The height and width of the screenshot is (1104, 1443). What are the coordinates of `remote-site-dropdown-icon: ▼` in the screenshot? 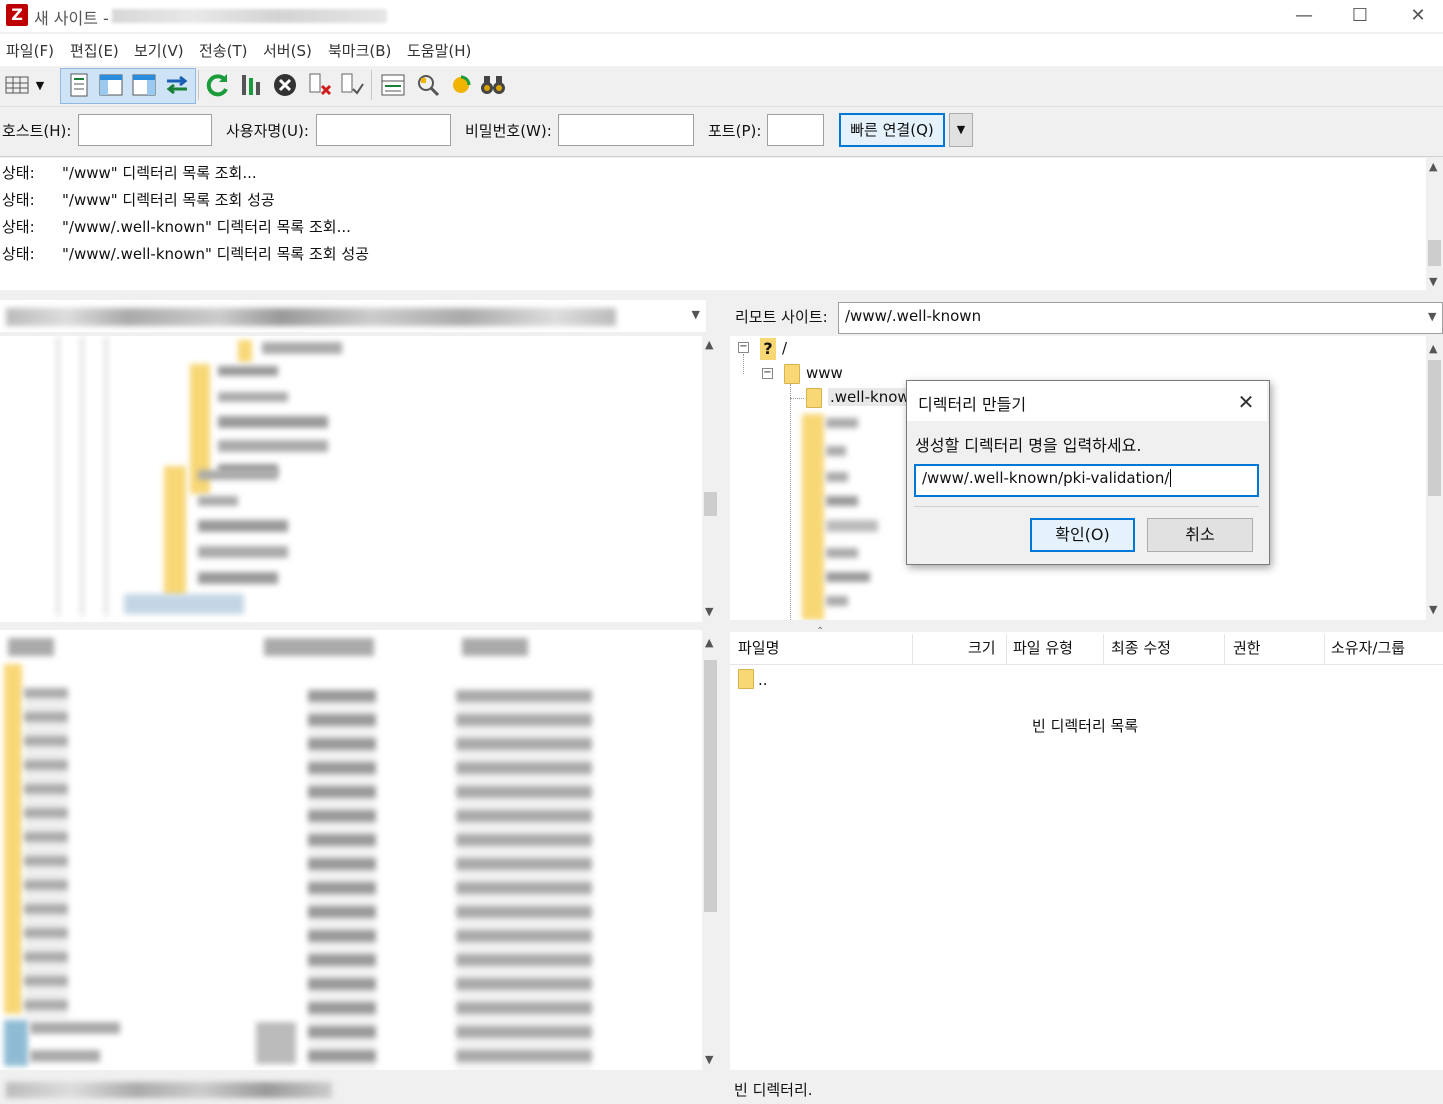 It's located at (1432, 316).